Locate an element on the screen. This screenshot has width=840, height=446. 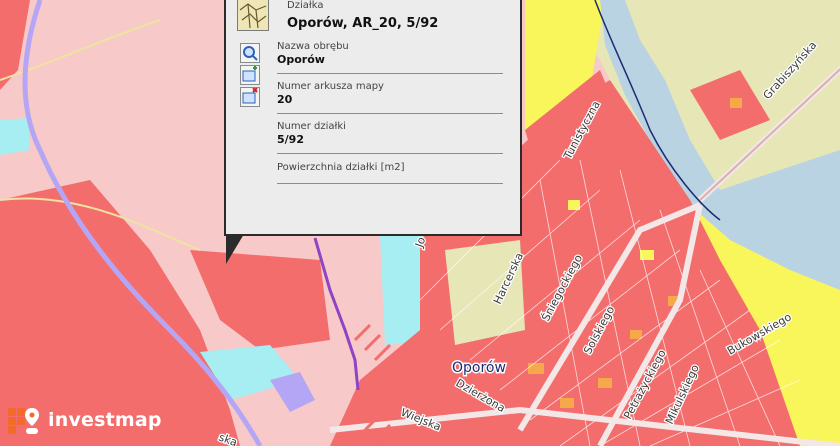
add-layer-icon is located at coordinates (250, 75).